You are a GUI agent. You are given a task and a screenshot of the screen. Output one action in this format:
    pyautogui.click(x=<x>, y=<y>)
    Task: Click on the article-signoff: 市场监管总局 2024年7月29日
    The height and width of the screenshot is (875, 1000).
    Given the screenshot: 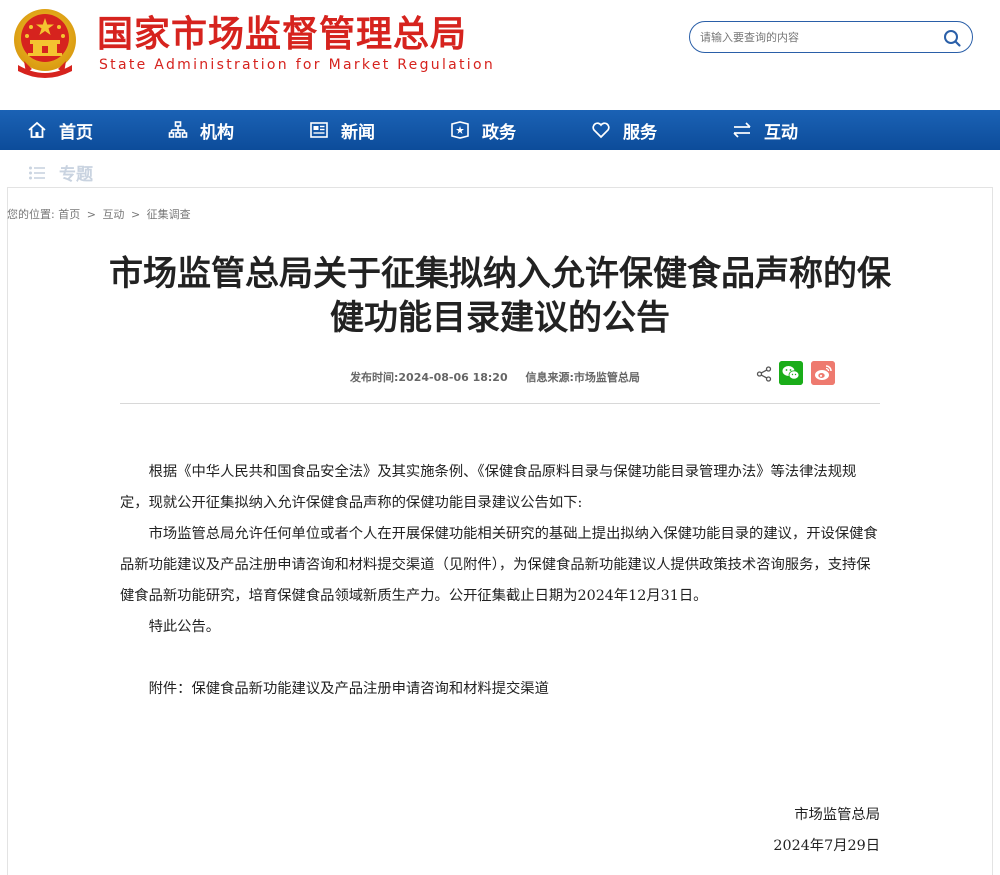 What is the action you would take?
    pyautogui.click(x=826, y=831)
    